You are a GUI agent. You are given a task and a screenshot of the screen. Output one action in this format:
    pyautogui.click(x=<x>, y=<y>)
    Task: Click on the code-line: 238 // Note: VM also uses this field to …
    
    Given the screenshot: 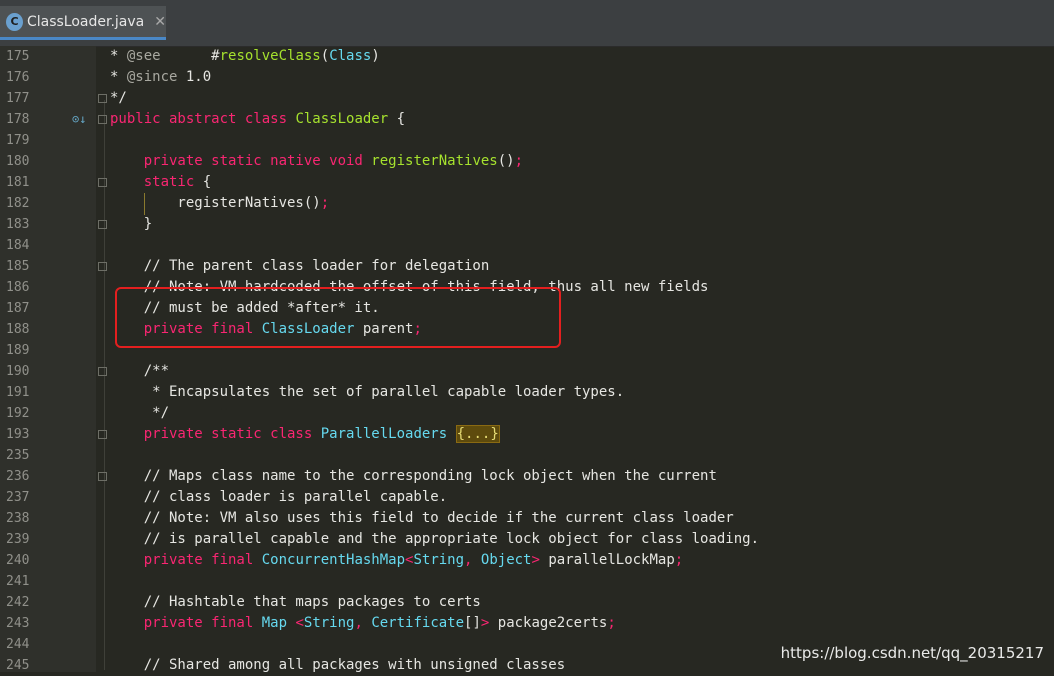 What is the action you would take?
    pyautogui.click(x=527, y=518)
    